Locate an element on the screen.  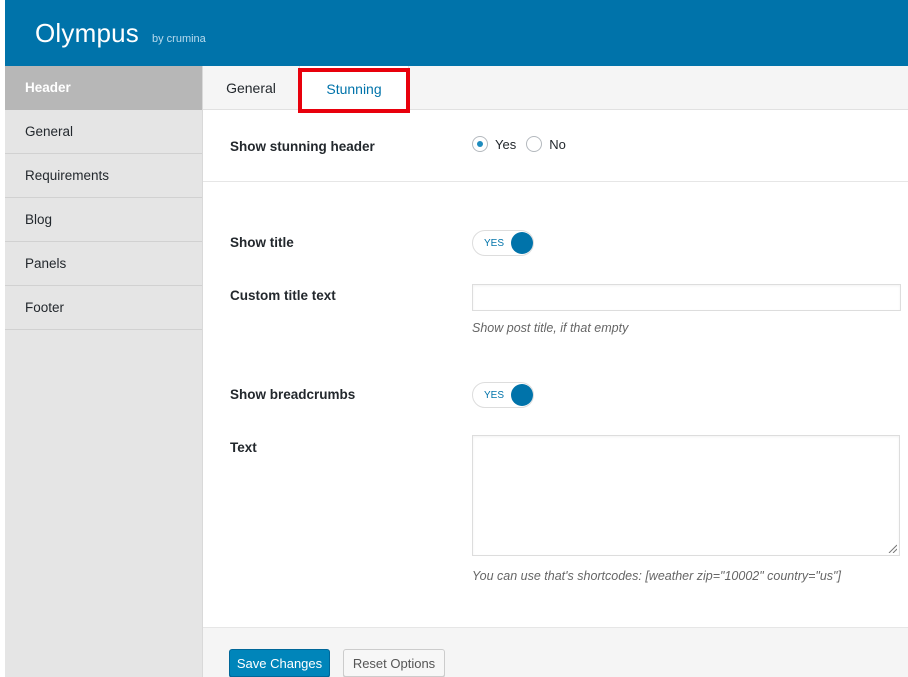
save-changes-button: Save Changes is located at coordinates (279, 663).